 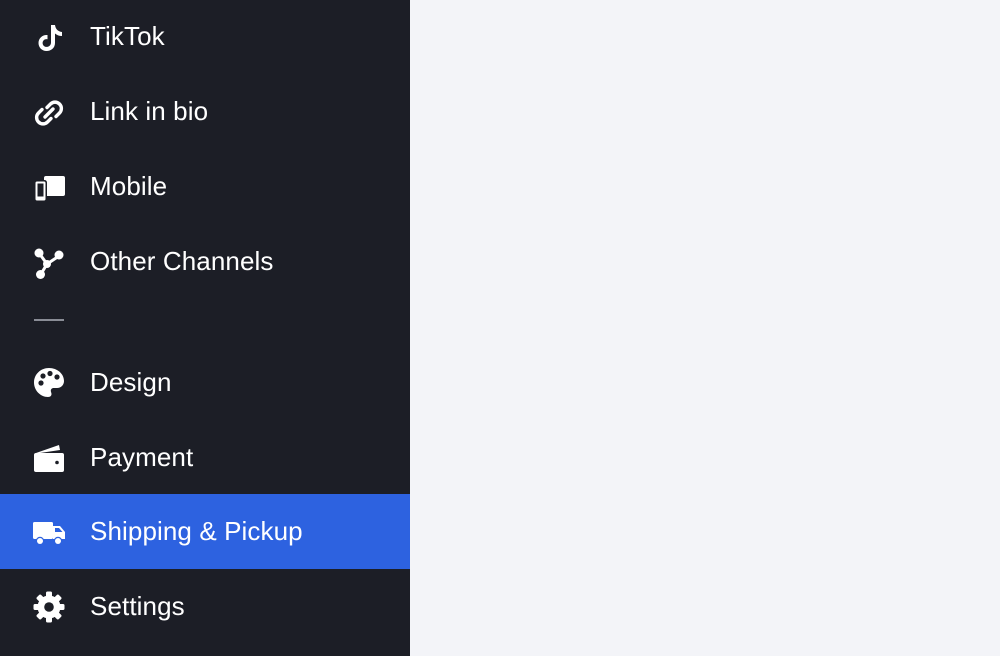 I want to click on link-icon, so click(x=49, y=113).